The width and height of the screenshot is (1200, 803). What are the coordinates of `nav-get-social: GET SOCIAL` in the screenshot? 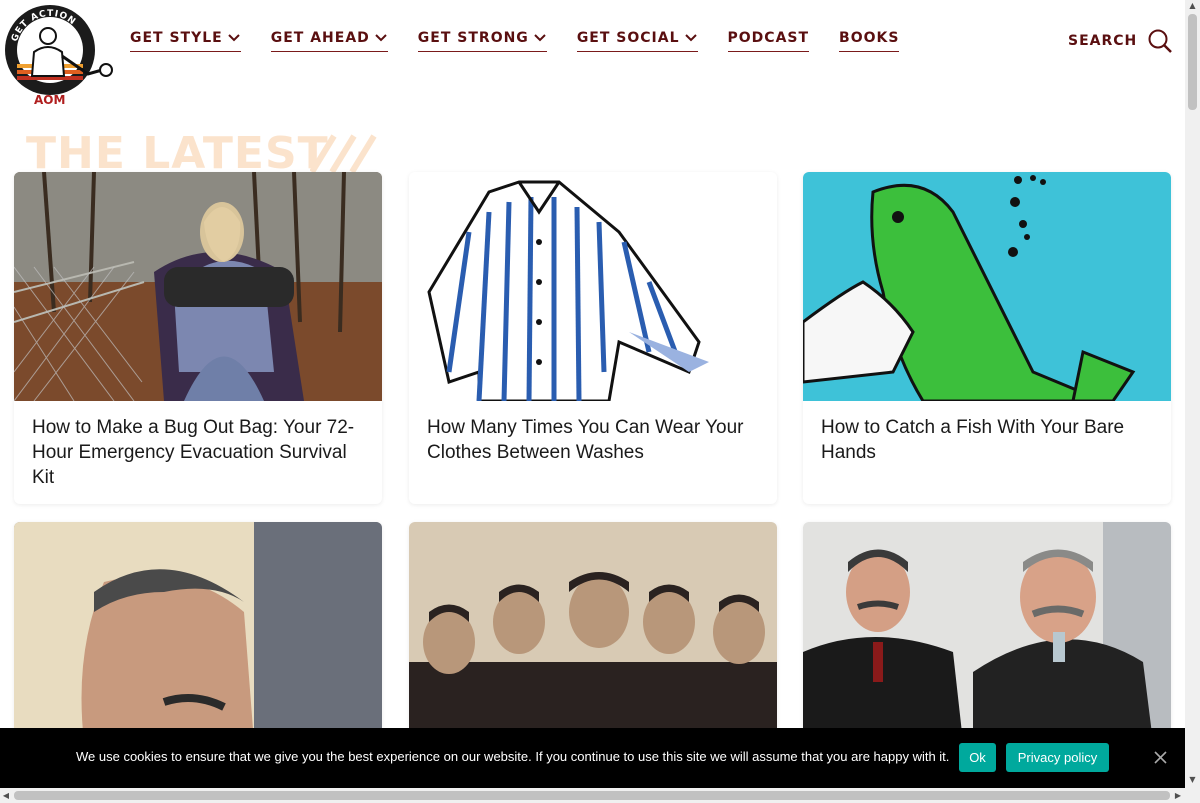 It's located at (637, 41).